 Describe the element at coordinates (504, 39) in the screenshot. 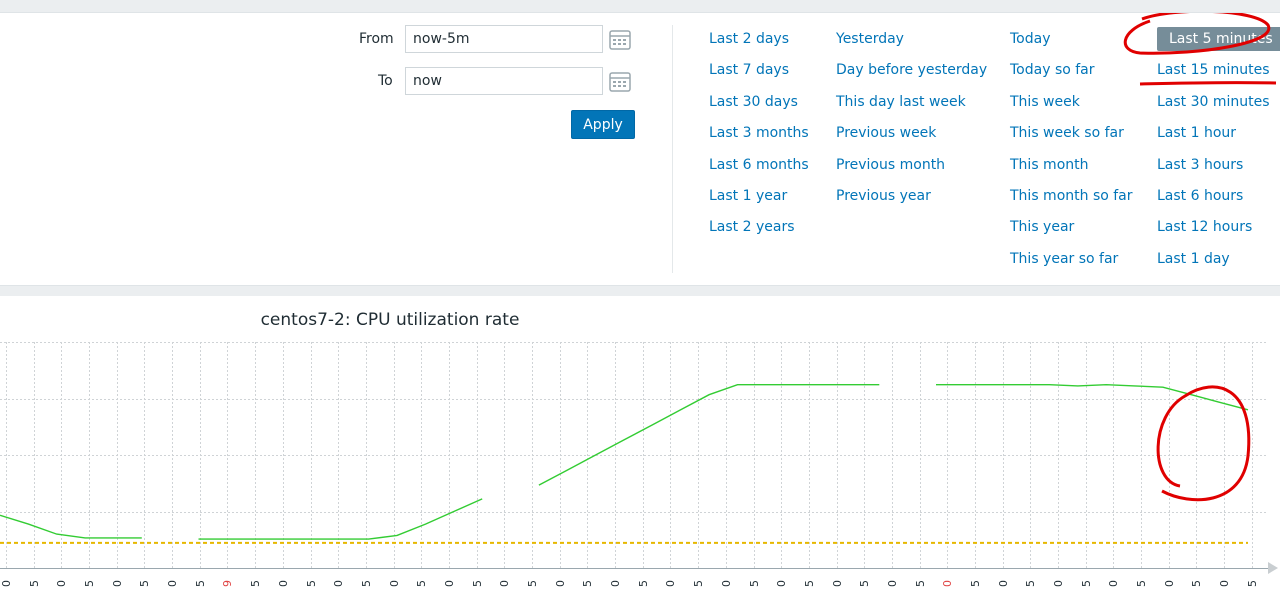

I see `from-input` at that location.